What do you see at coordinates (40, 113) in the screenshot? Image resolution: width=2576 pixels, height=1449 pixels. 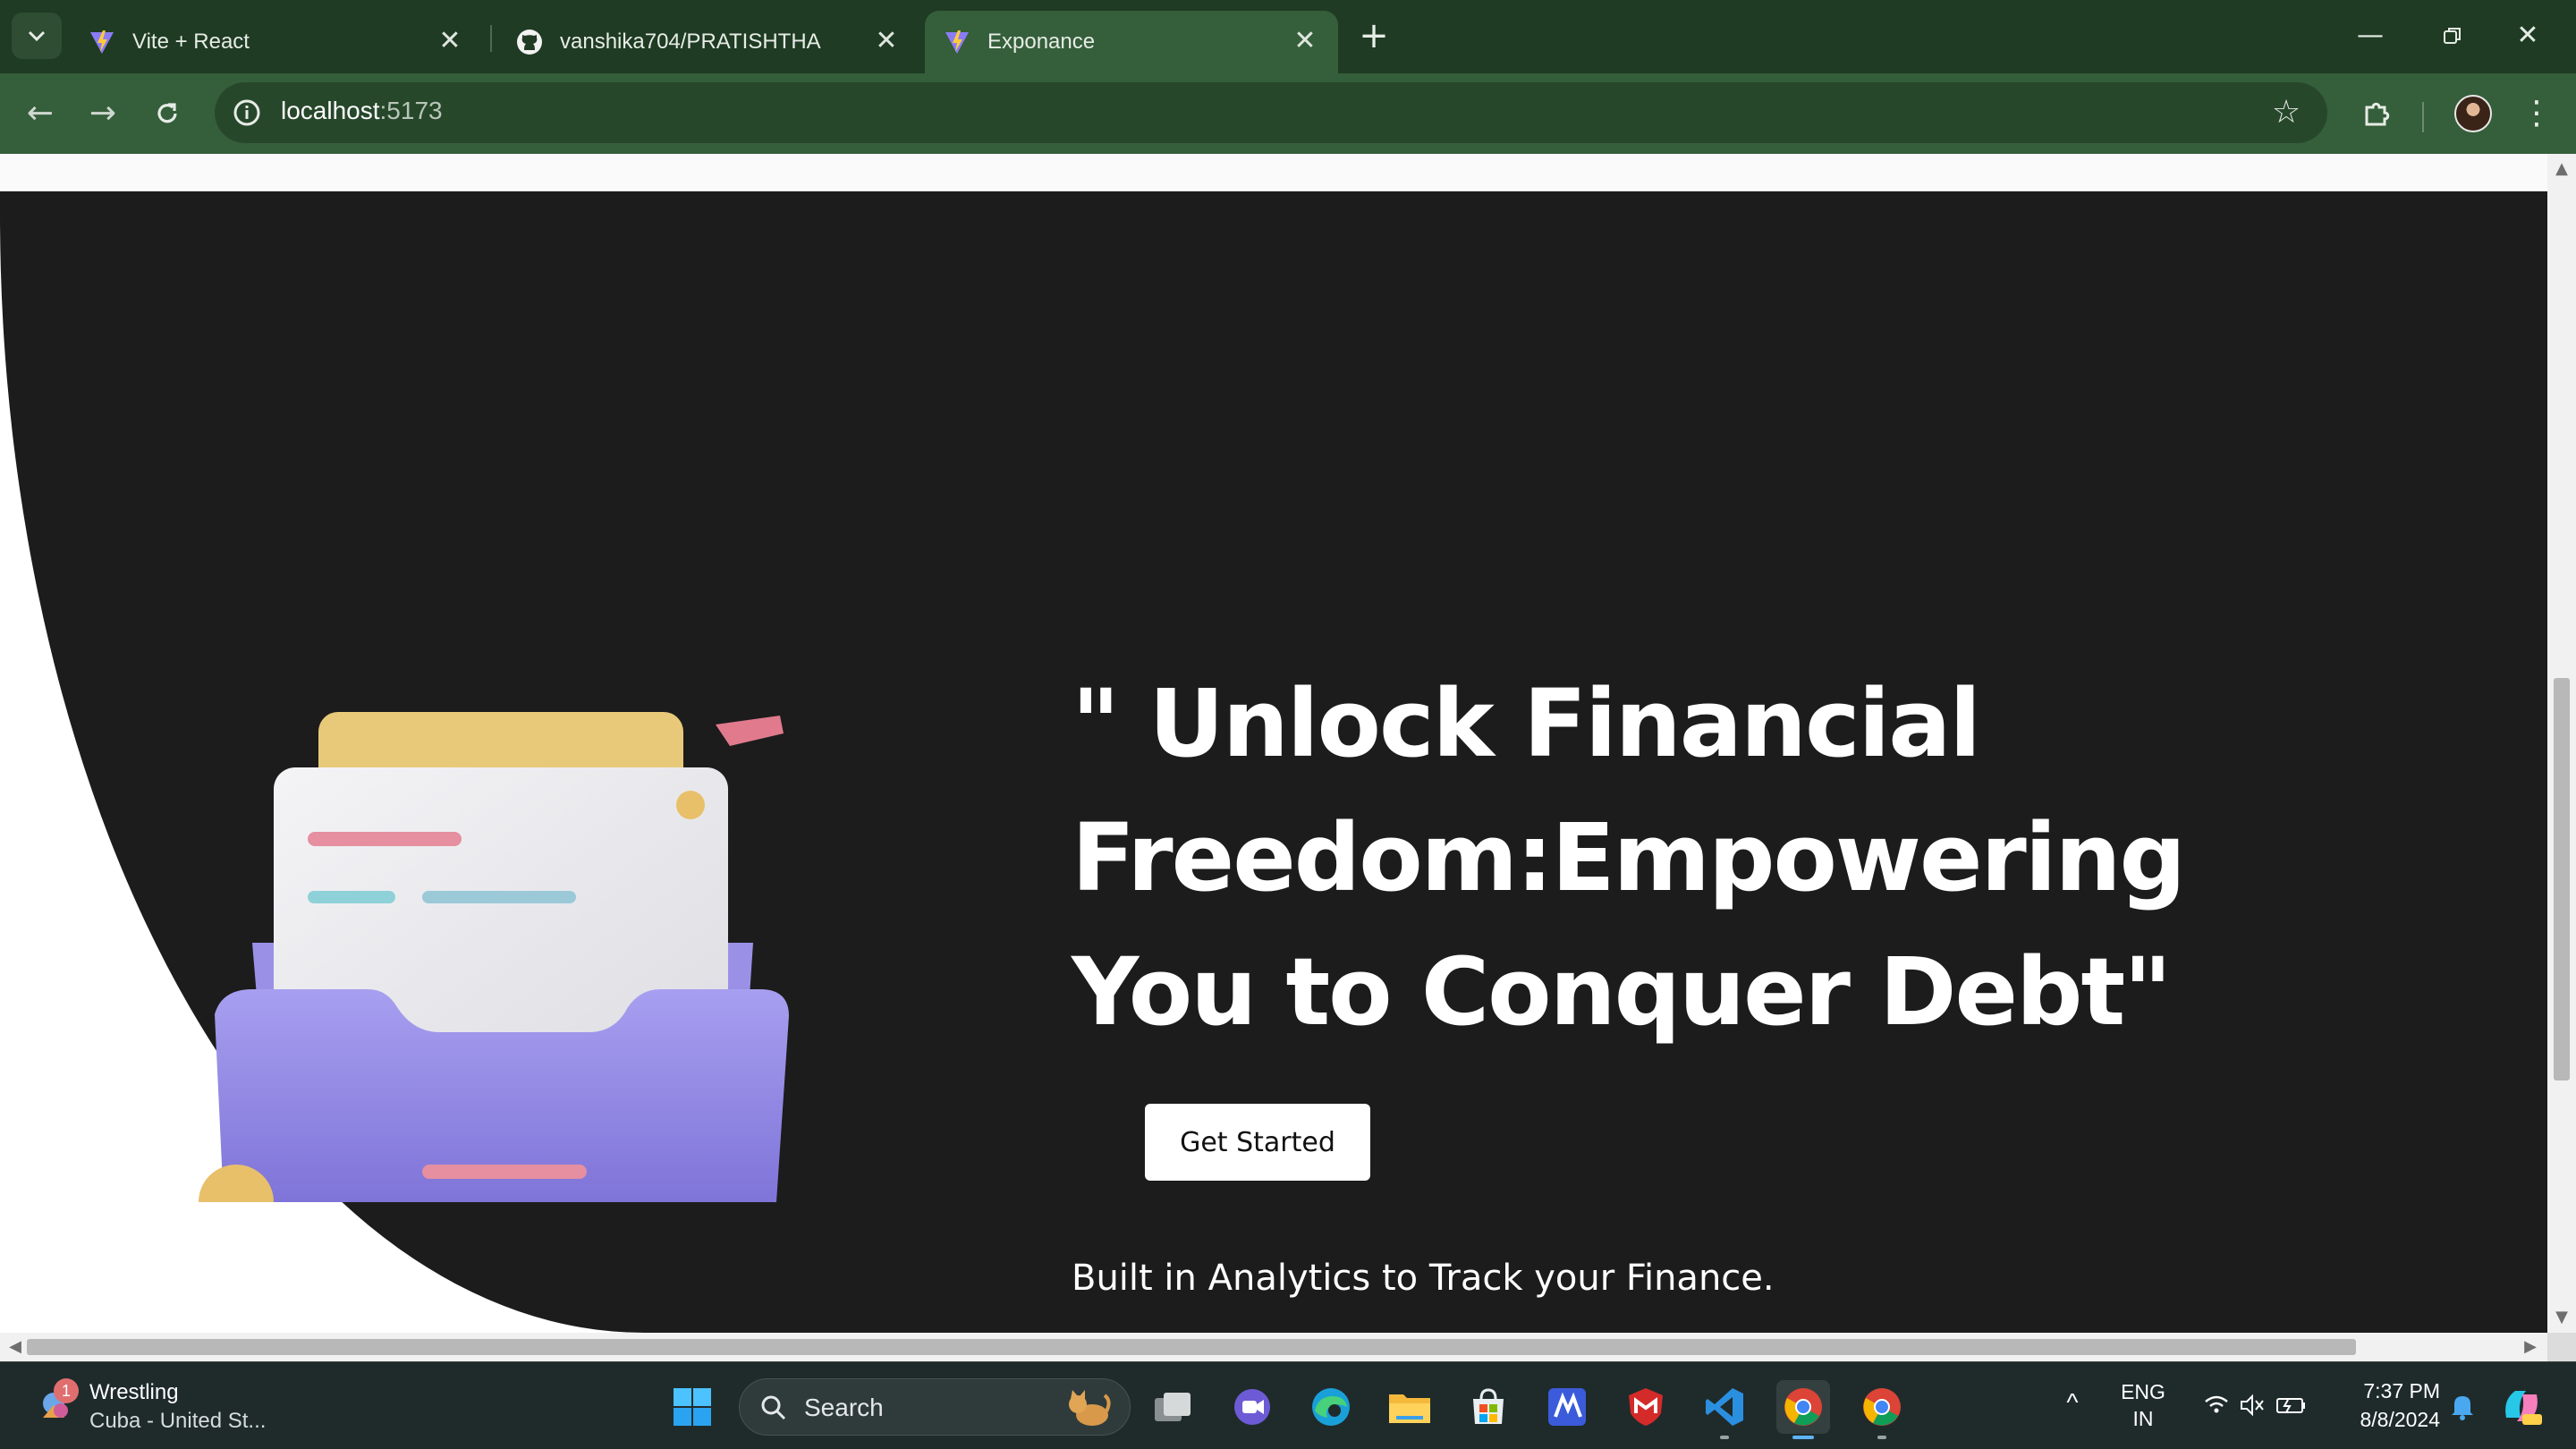 I see `back-arrow-icon: ←` at bounding box center [40, 113].